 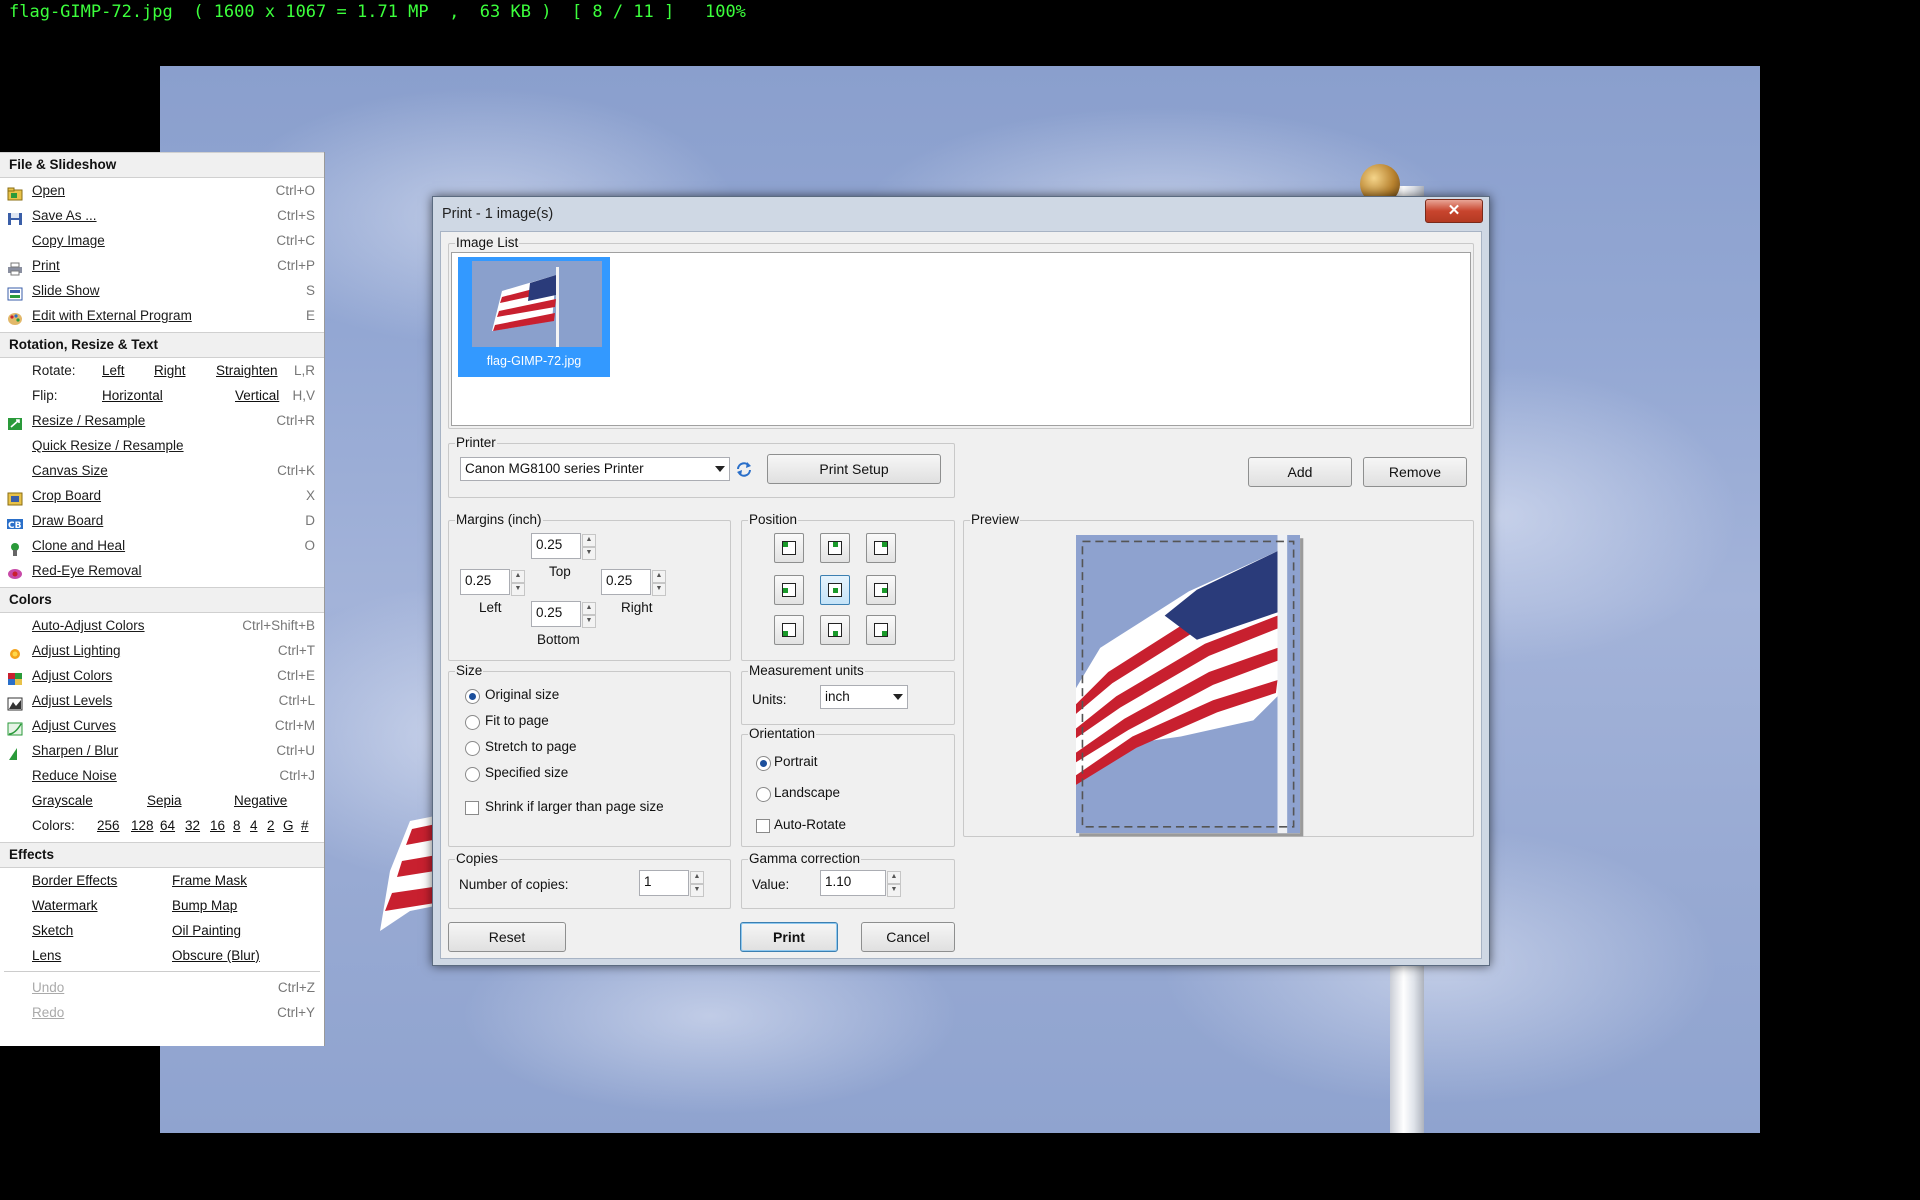 I want to click on menu-item-red-eye-removal-label: Red-Eye Removal, so click(x=87, y=570).